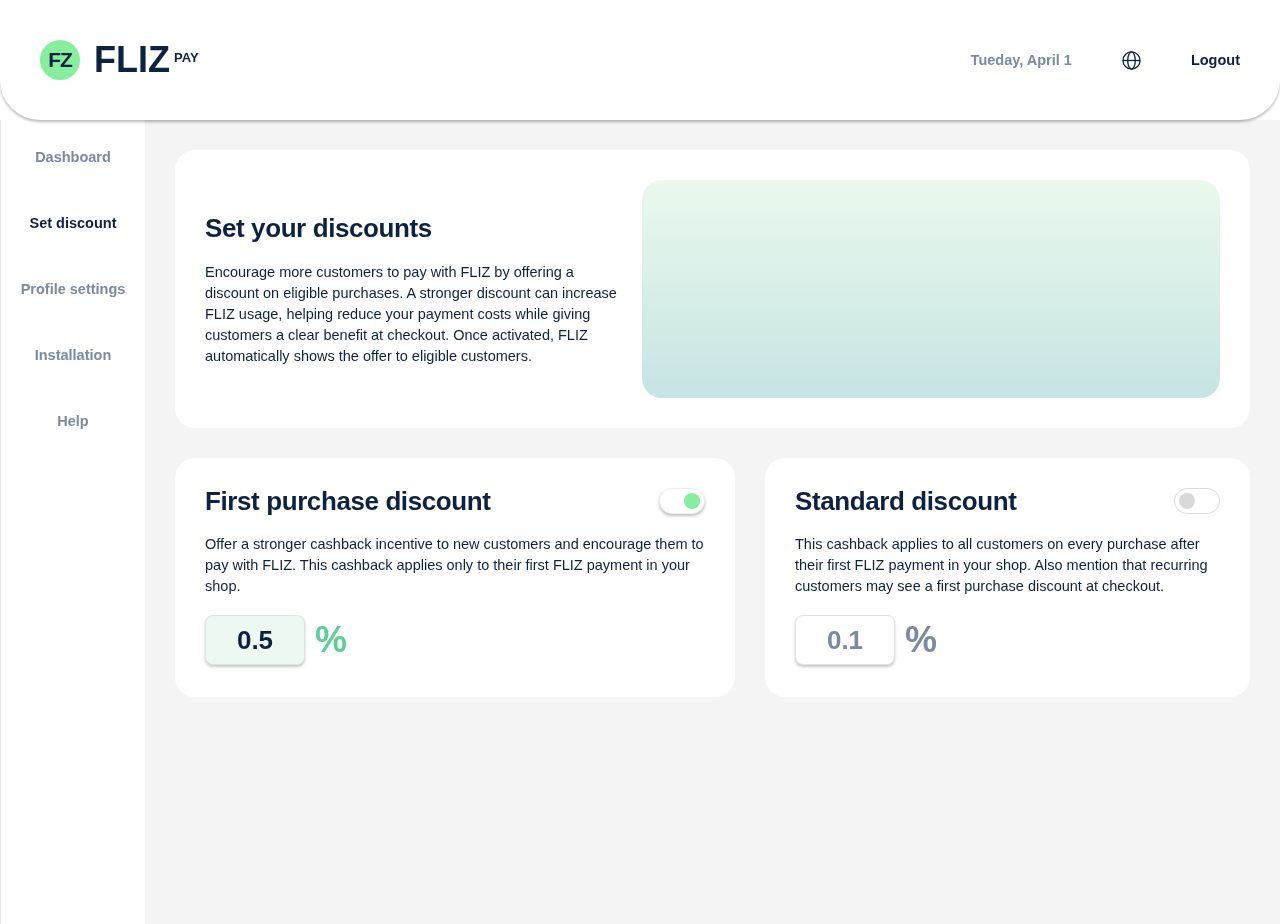  Describe the element at coordinates (186, 57) in the screenshot. I see `logo-suffix: PAY` at that location.